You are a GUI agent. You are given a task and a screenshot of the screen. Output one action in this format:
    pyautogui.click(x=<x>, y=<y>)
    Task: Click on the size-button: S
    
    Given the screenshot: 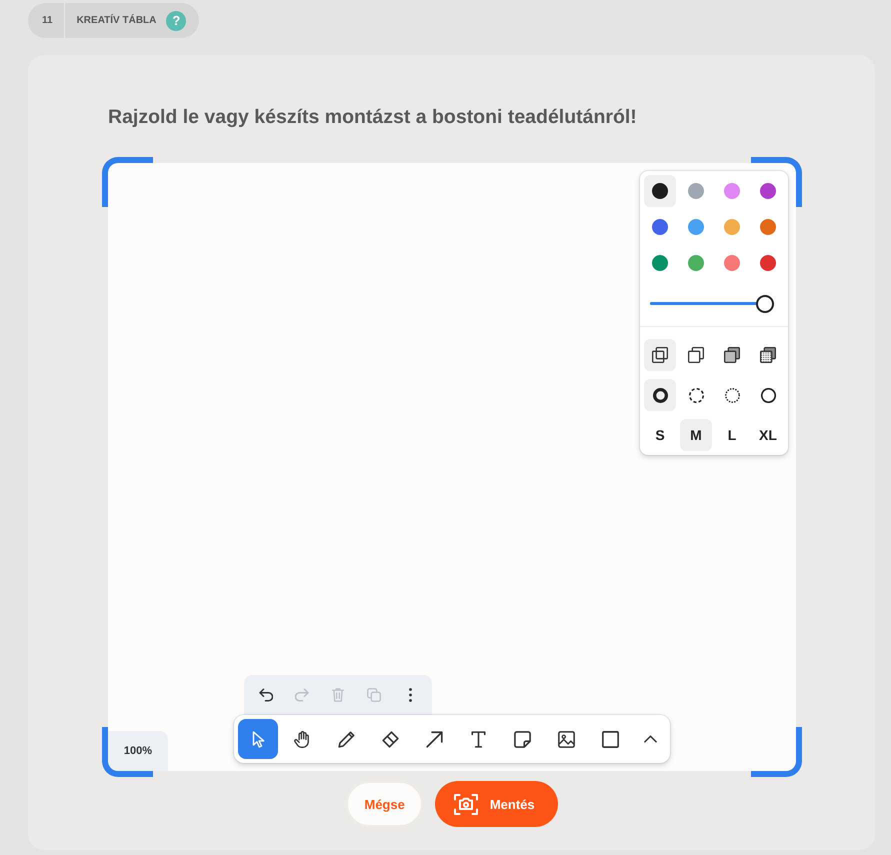 What is the action you would take?
    pyautogui.click(x=660, y=435)
    